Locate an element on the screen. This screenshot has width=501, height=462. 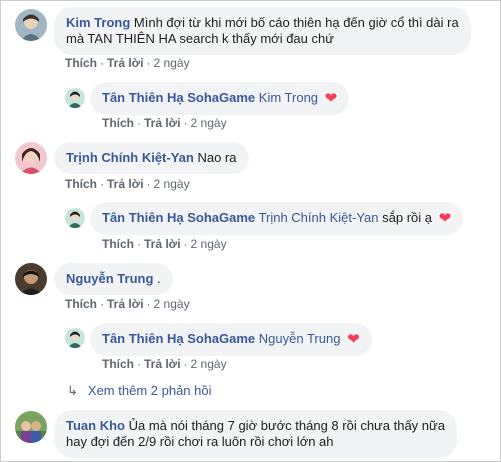
comment-author: Tuan Kho is located at coordinates (95, 425).